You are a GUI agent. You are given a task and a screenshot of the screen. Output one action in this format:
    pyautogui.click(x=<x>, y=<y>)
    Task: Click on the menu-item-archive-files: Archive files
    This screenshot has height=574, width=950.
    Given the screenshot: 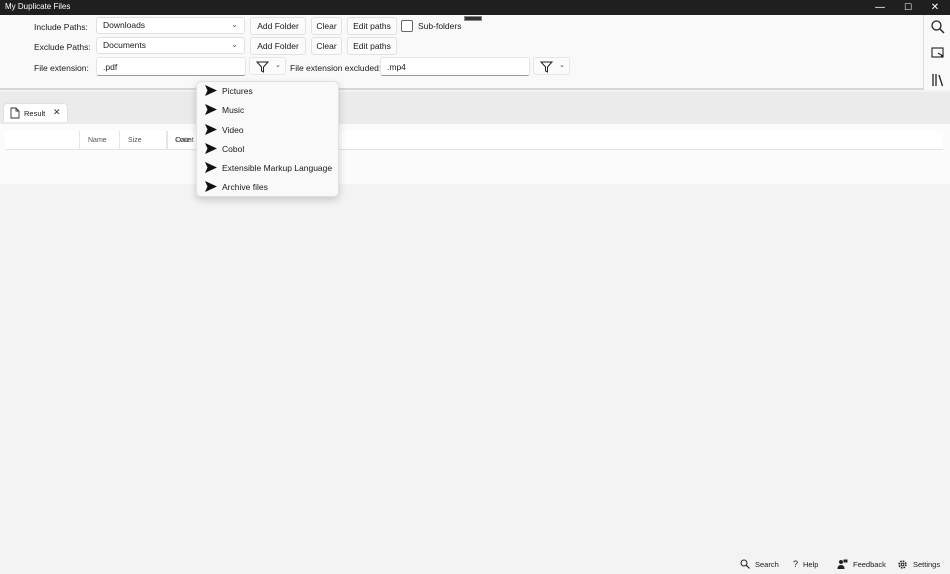 What is the action you would take?
    pyautogui.click(x=267, y=187)
    